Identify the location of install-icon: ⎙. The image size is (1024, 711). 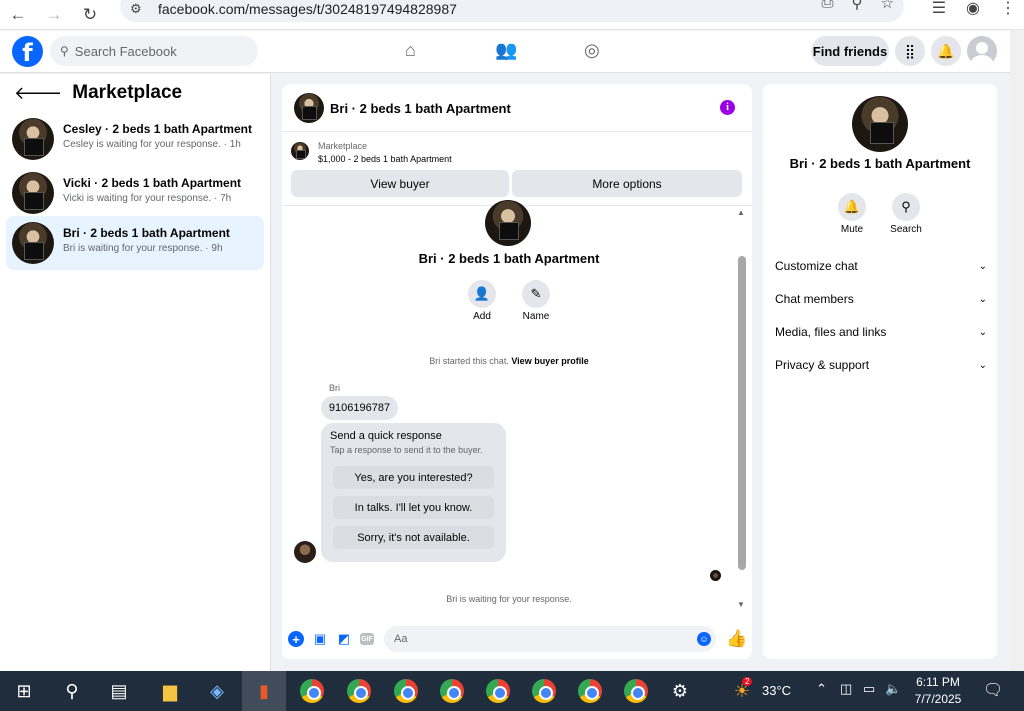
(828, 6).